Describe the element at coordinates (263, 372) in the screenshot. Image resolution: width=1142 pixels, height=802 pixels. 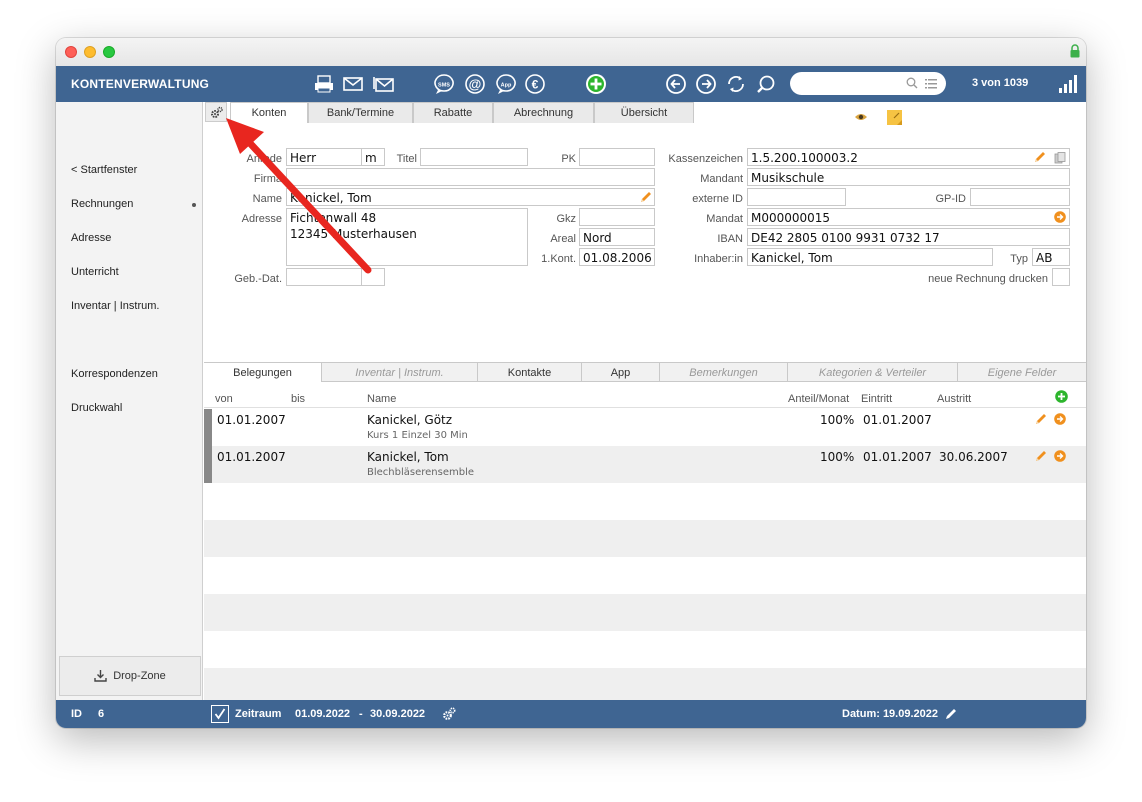
I see `tab-belegungen: Belegungen` at that location.